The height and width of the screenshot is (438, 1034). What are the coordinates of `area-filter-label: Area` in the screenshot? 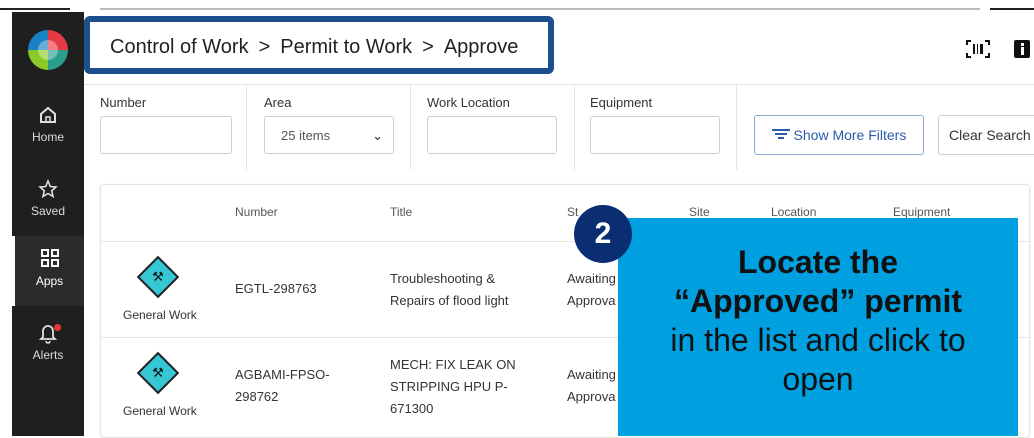 It's located at (278, 102).